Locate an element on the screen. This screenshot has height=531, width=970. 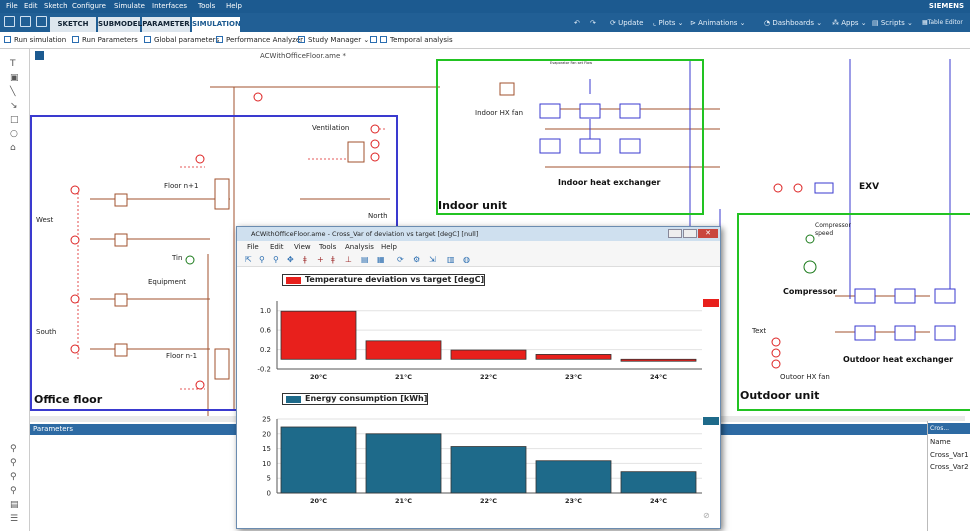
grid-icon: ▦ is located at coordinates (381, 259).